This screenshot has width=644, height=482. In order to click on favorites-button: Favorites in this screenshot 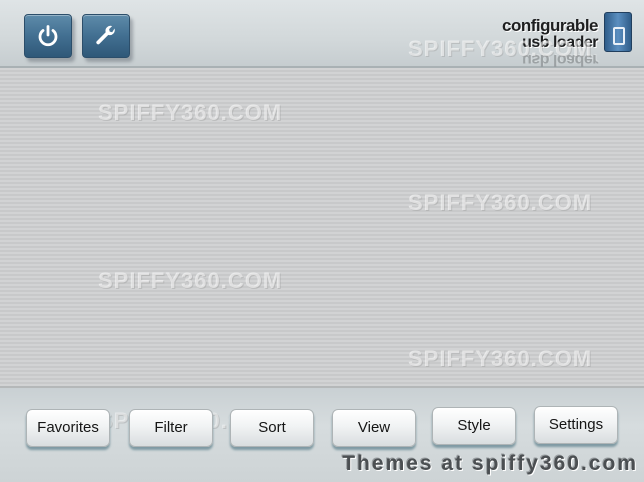, I will do `click(68, 428)`.